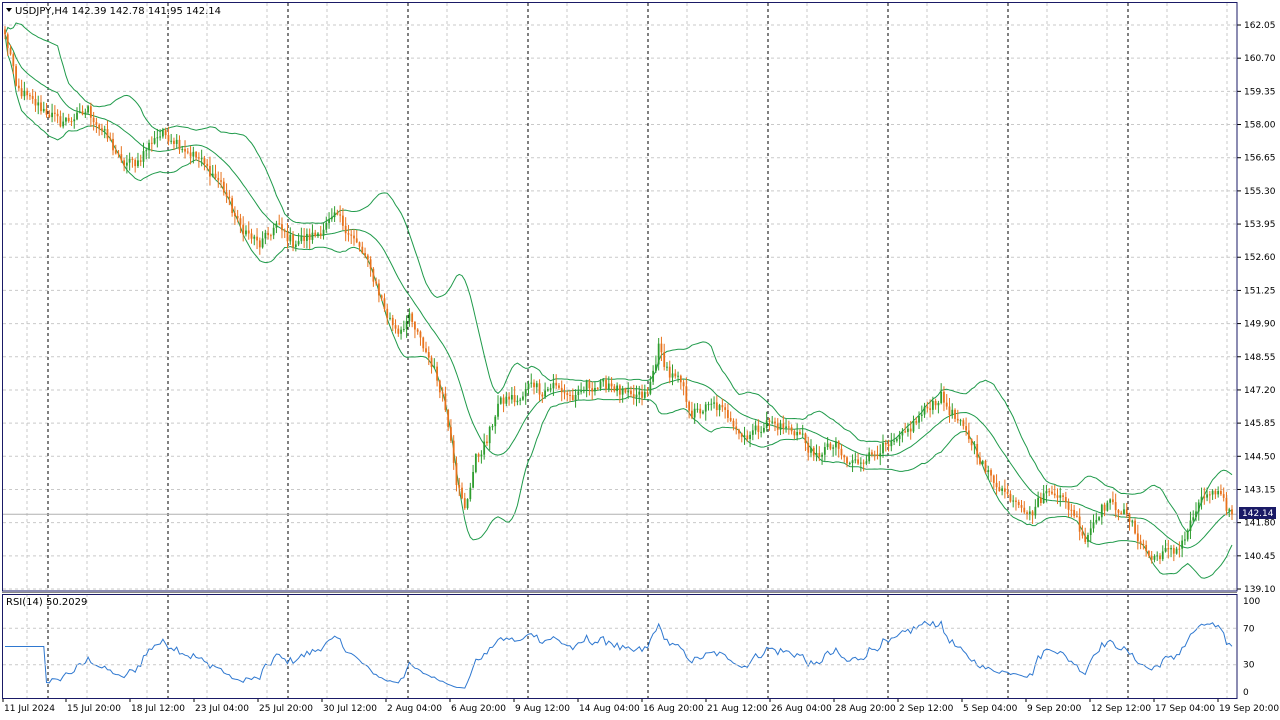 This screenshot has width=1280, height=720. What do you see at coordinates (118, 11) in the screenshot?
I see `main-header: USDJPY,H4 142.39 142.78 141.95 142.14` at bounding box center [118, 11].